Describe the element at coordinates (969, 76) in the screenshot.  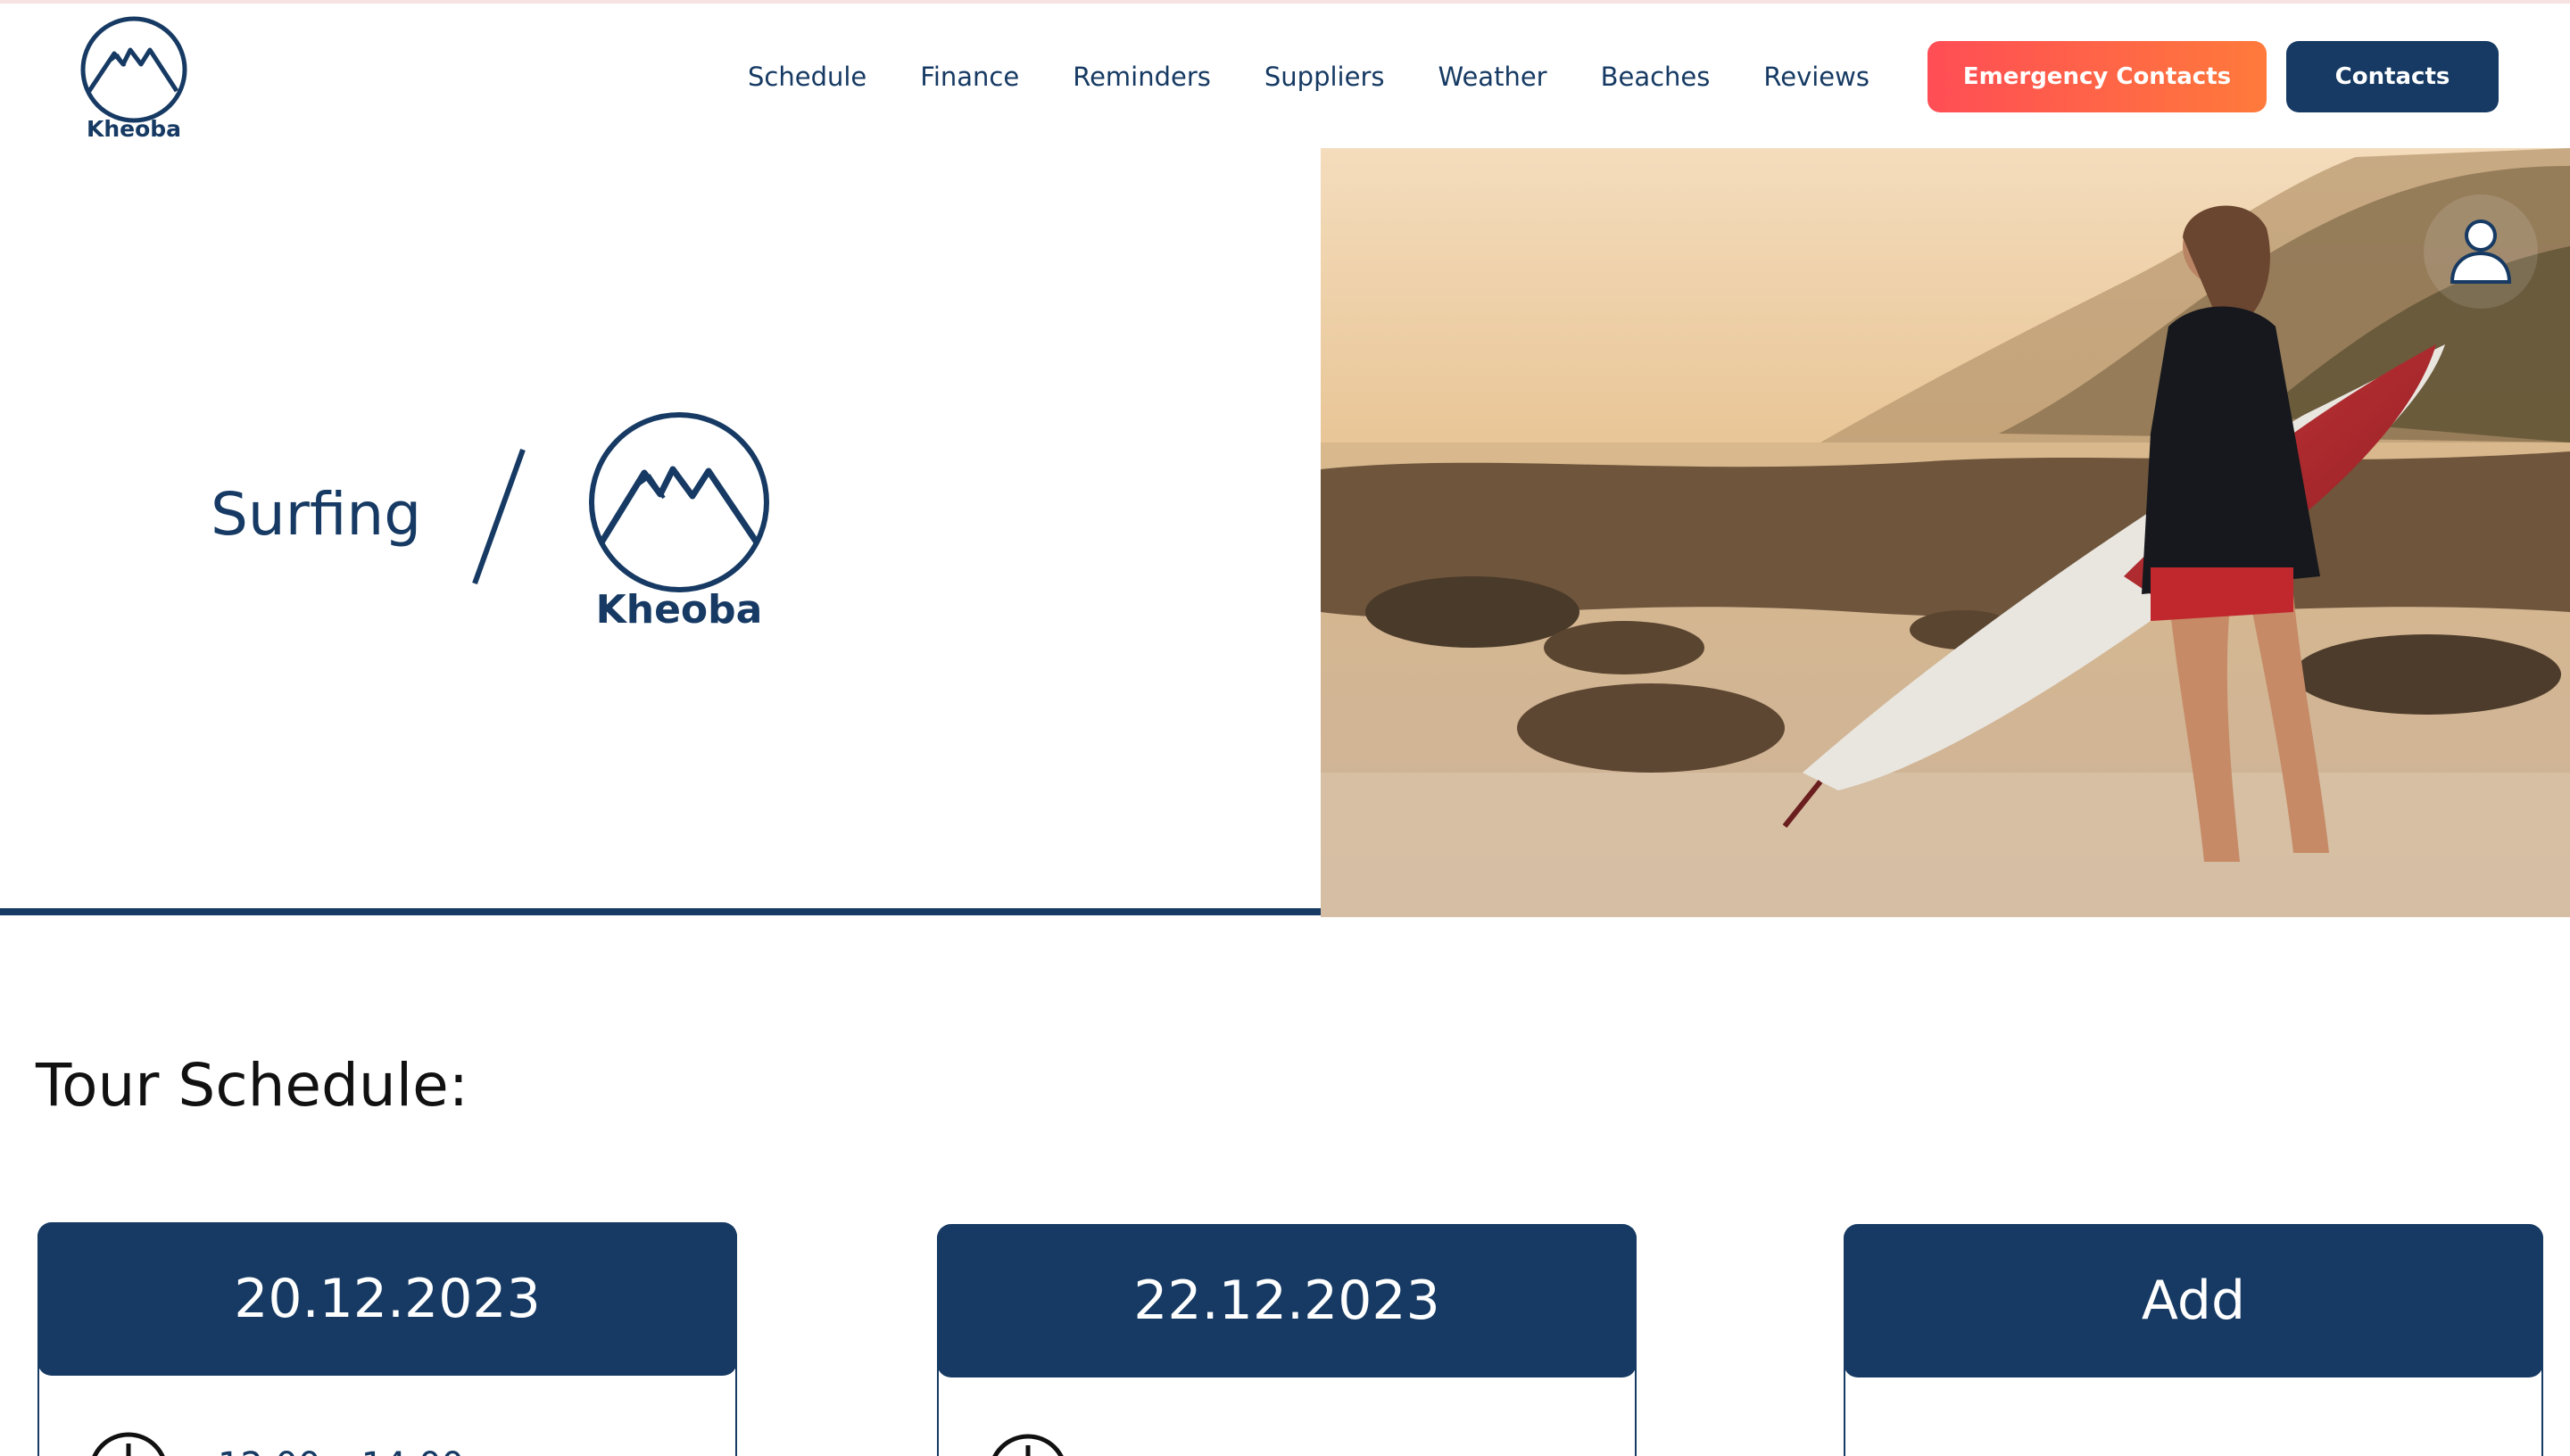
I see `nav-item-finance: Finance` at that location.